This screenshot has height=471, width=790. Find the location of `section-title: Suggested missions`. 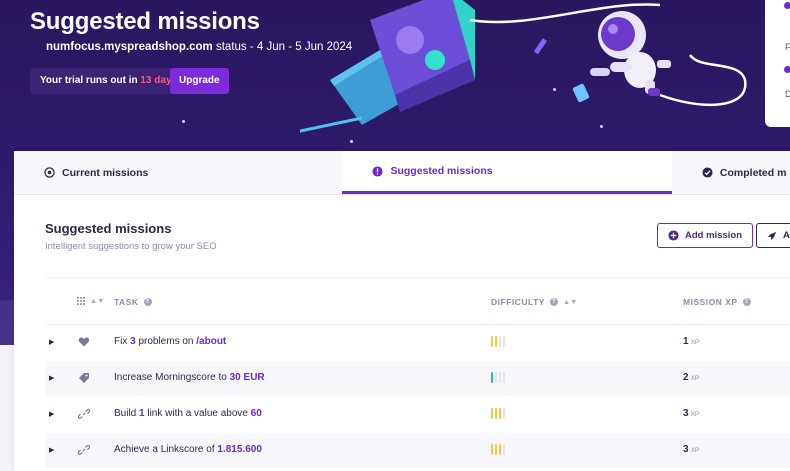

section-title: Suggested missions is located at coordinates (108, 228).